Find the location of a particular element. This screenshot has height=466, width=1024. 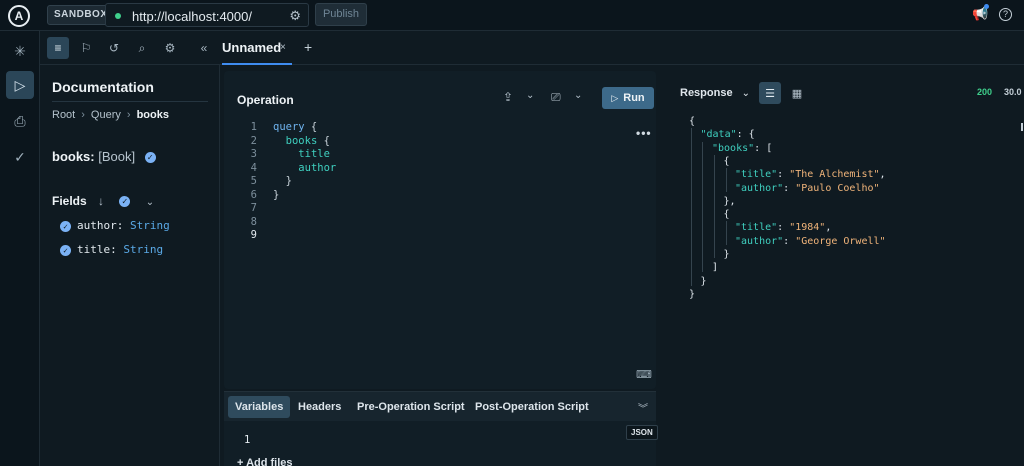

field-row-title: ✓ title: String is located at coordinates (111, 249).